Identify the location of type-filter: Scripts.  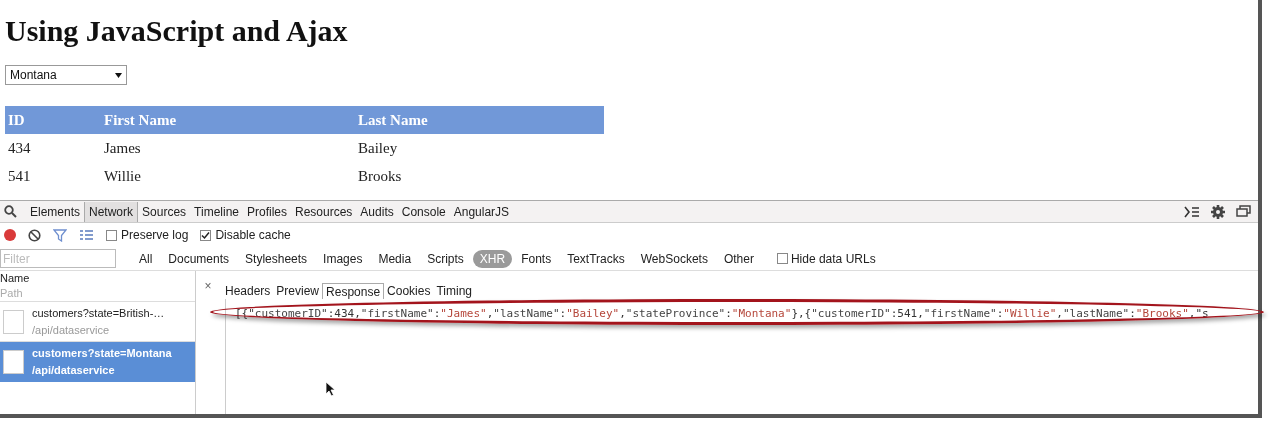
(445, 258).